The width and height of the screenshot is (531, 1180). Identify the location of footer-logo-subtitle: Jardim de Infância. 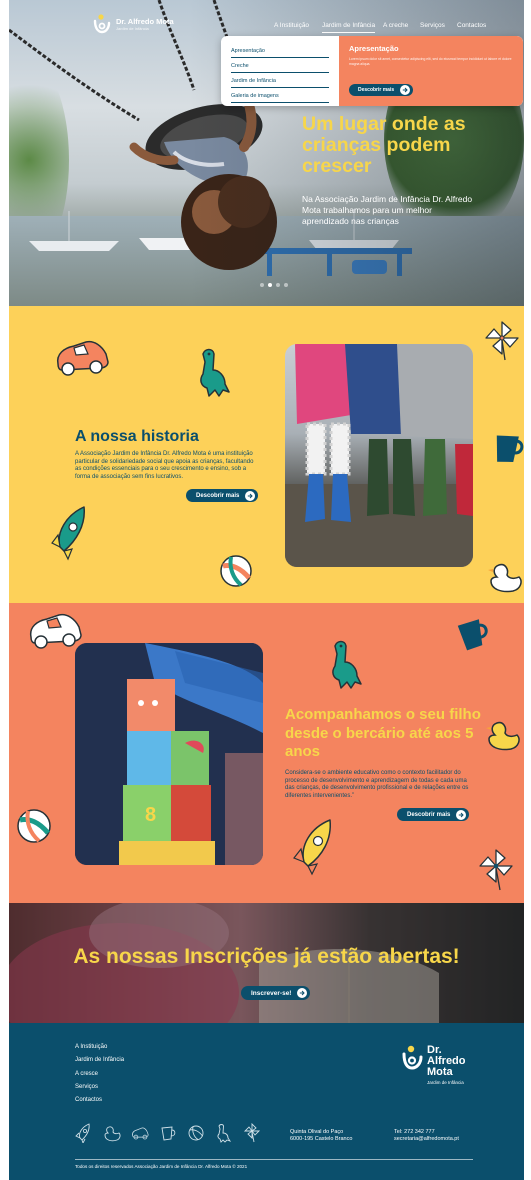
(445, 1082).